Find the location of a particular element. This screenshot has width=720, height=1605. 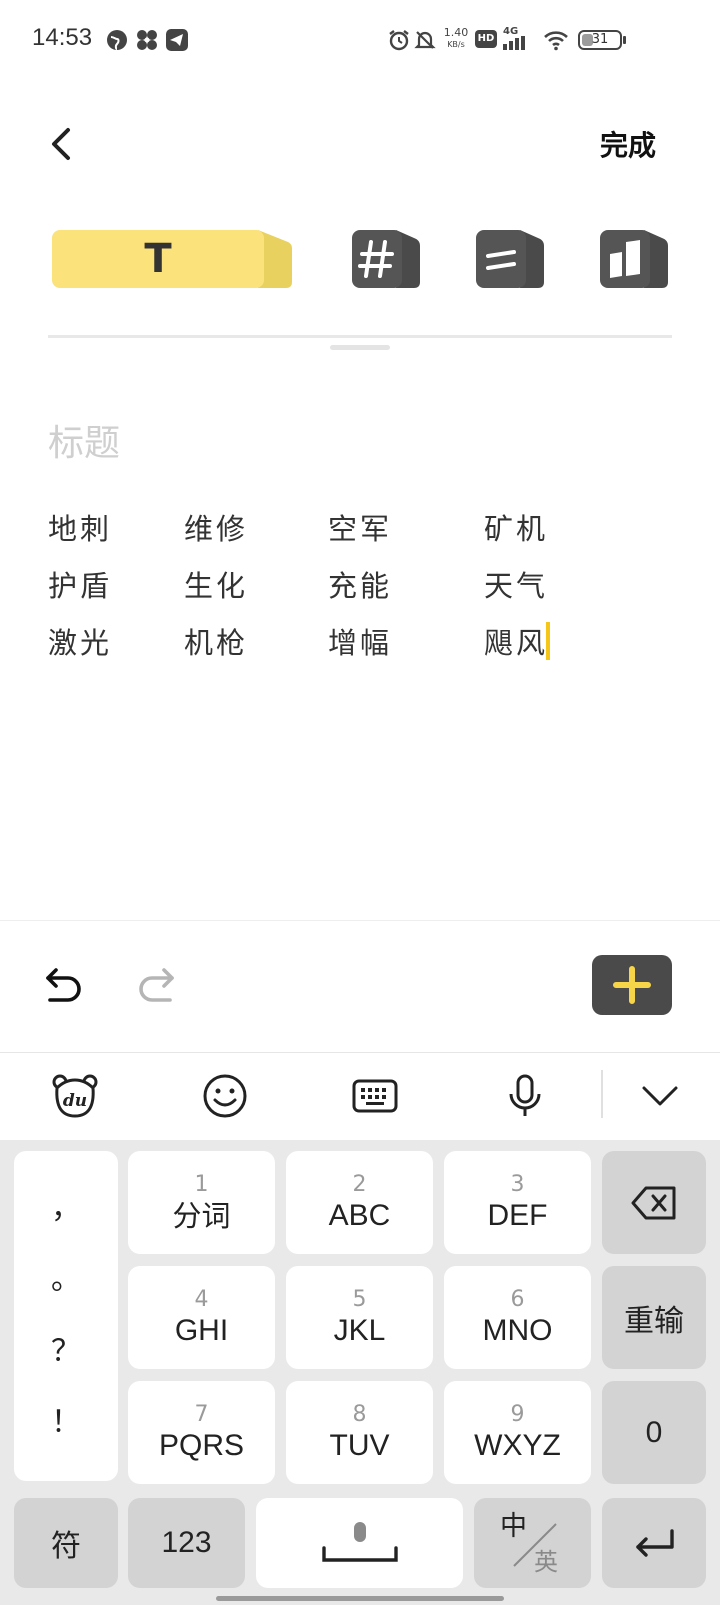

word: 机枪 is located at coordinates (216, 643).